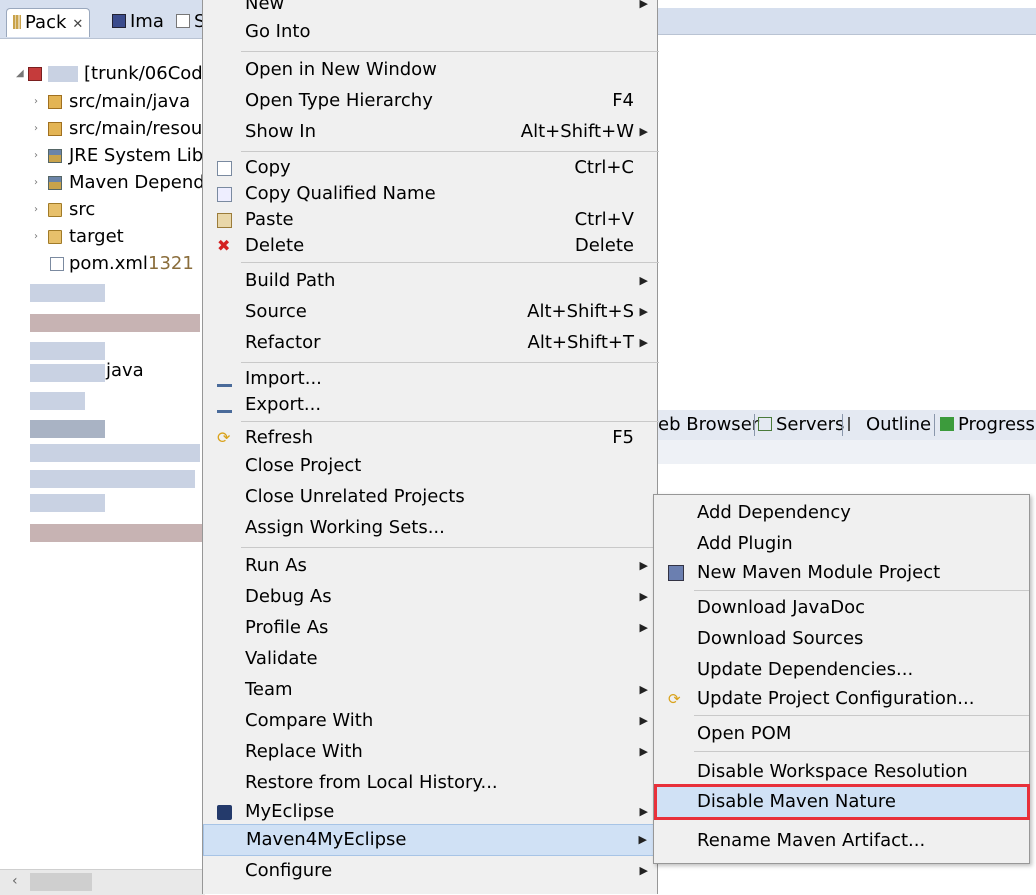 The width and height of the screenshot is (1036, 895). Describe the element at coordinates (430, 343) in the screenshot. I see `menu-item-refactor: Refactor Alt+Shift+T ▶` at that location.